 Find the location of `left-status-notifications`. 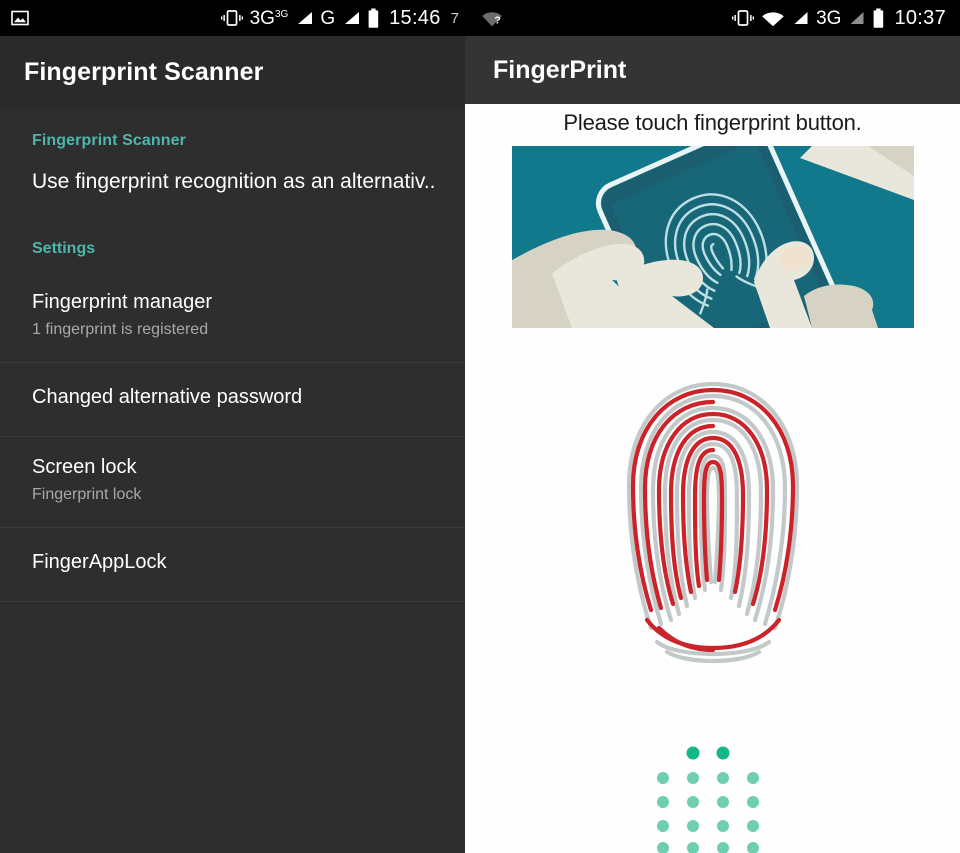

left-status-notifications is located at coordinates (115, 18).